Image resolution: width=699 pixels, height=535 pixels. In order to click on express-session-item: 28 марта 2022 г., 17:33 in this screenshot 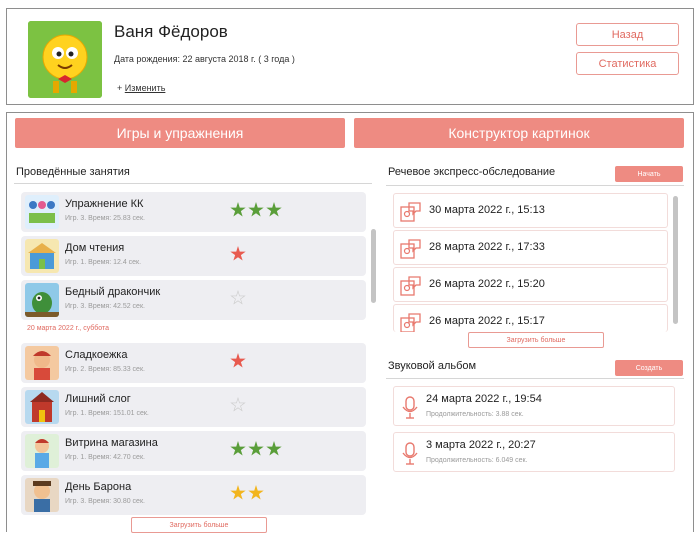, I will do `click(530, 247)`.